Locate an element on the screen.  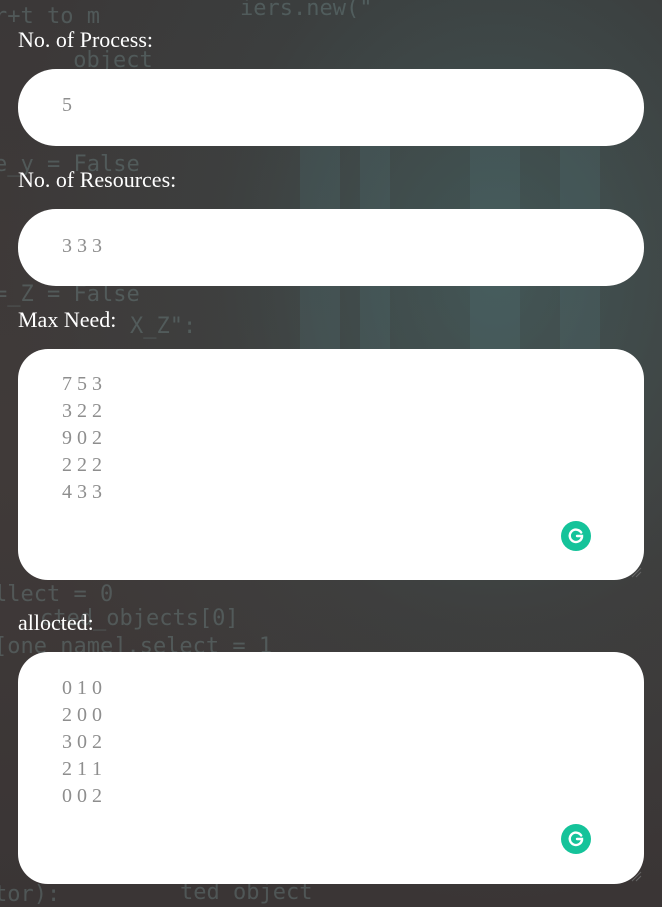
resources-value: 3 3 3 is located at coordinates (82, 246).